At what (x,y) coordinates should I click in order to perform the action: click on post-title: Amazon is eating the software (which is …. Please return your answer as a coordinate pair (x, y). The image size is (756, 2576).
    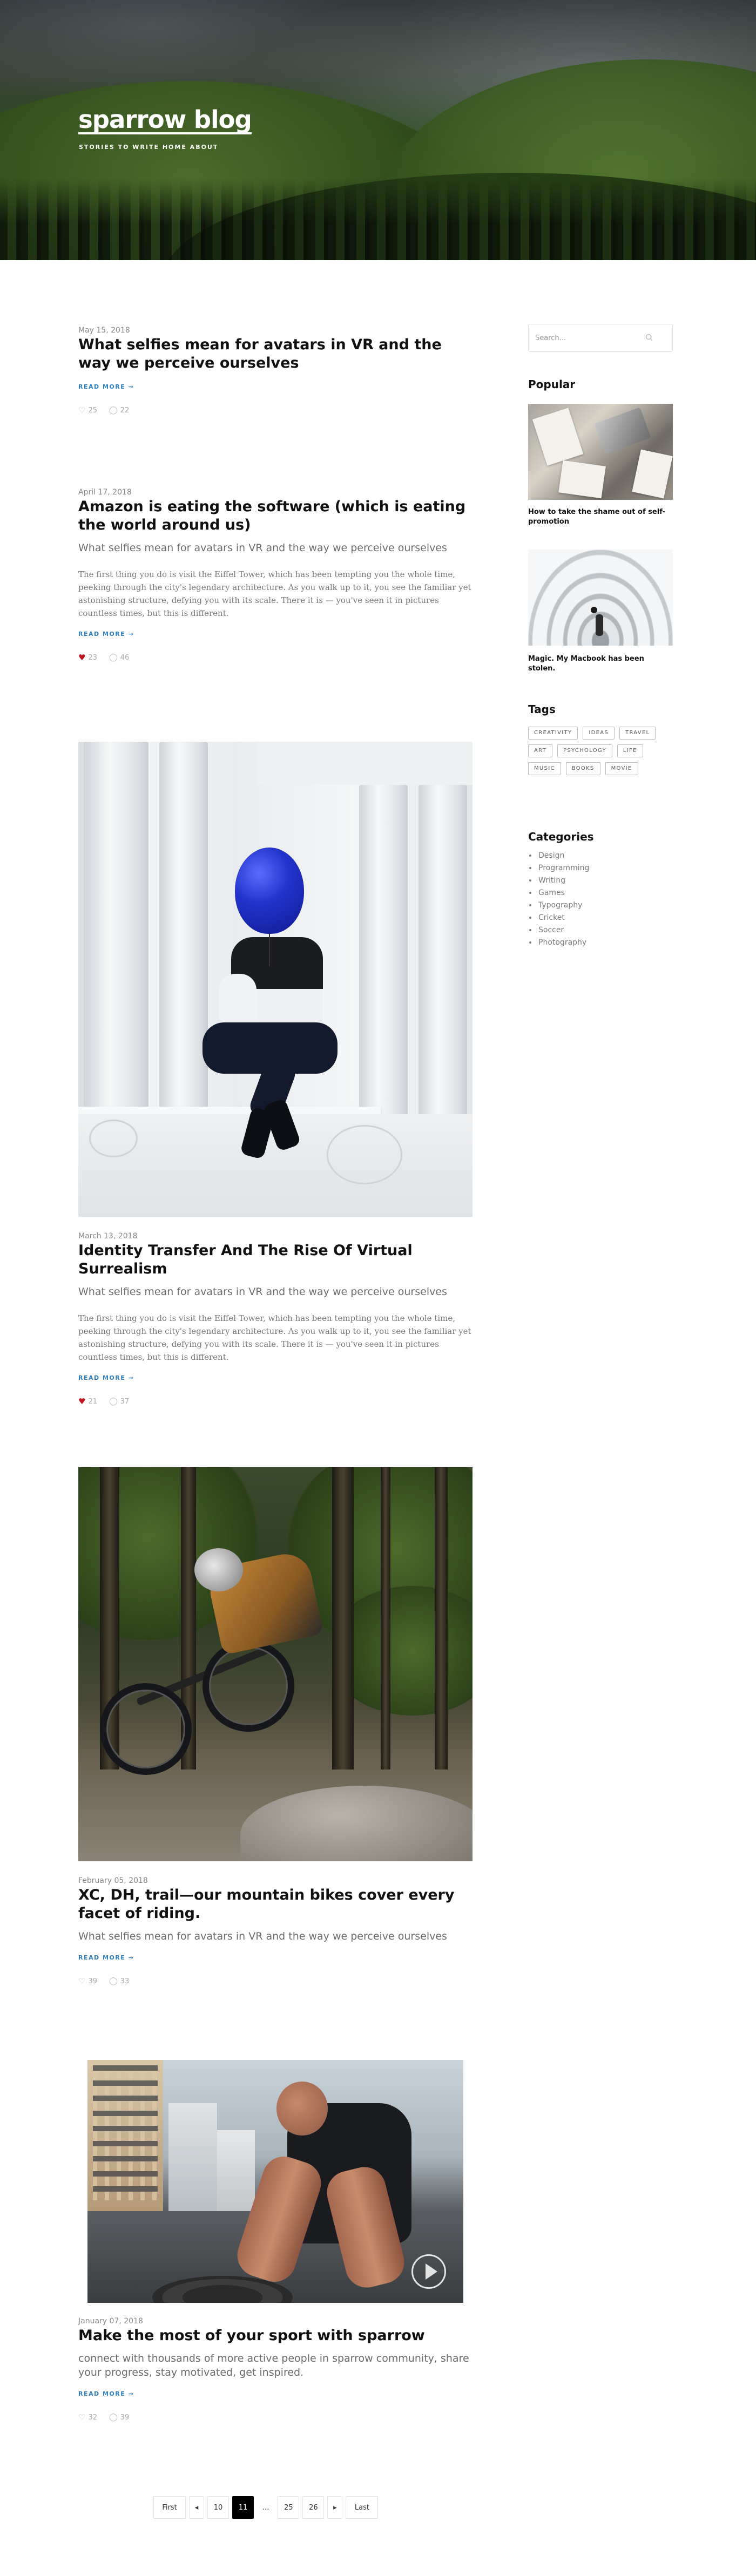
    Looking at the image, I should click on (275, 516).